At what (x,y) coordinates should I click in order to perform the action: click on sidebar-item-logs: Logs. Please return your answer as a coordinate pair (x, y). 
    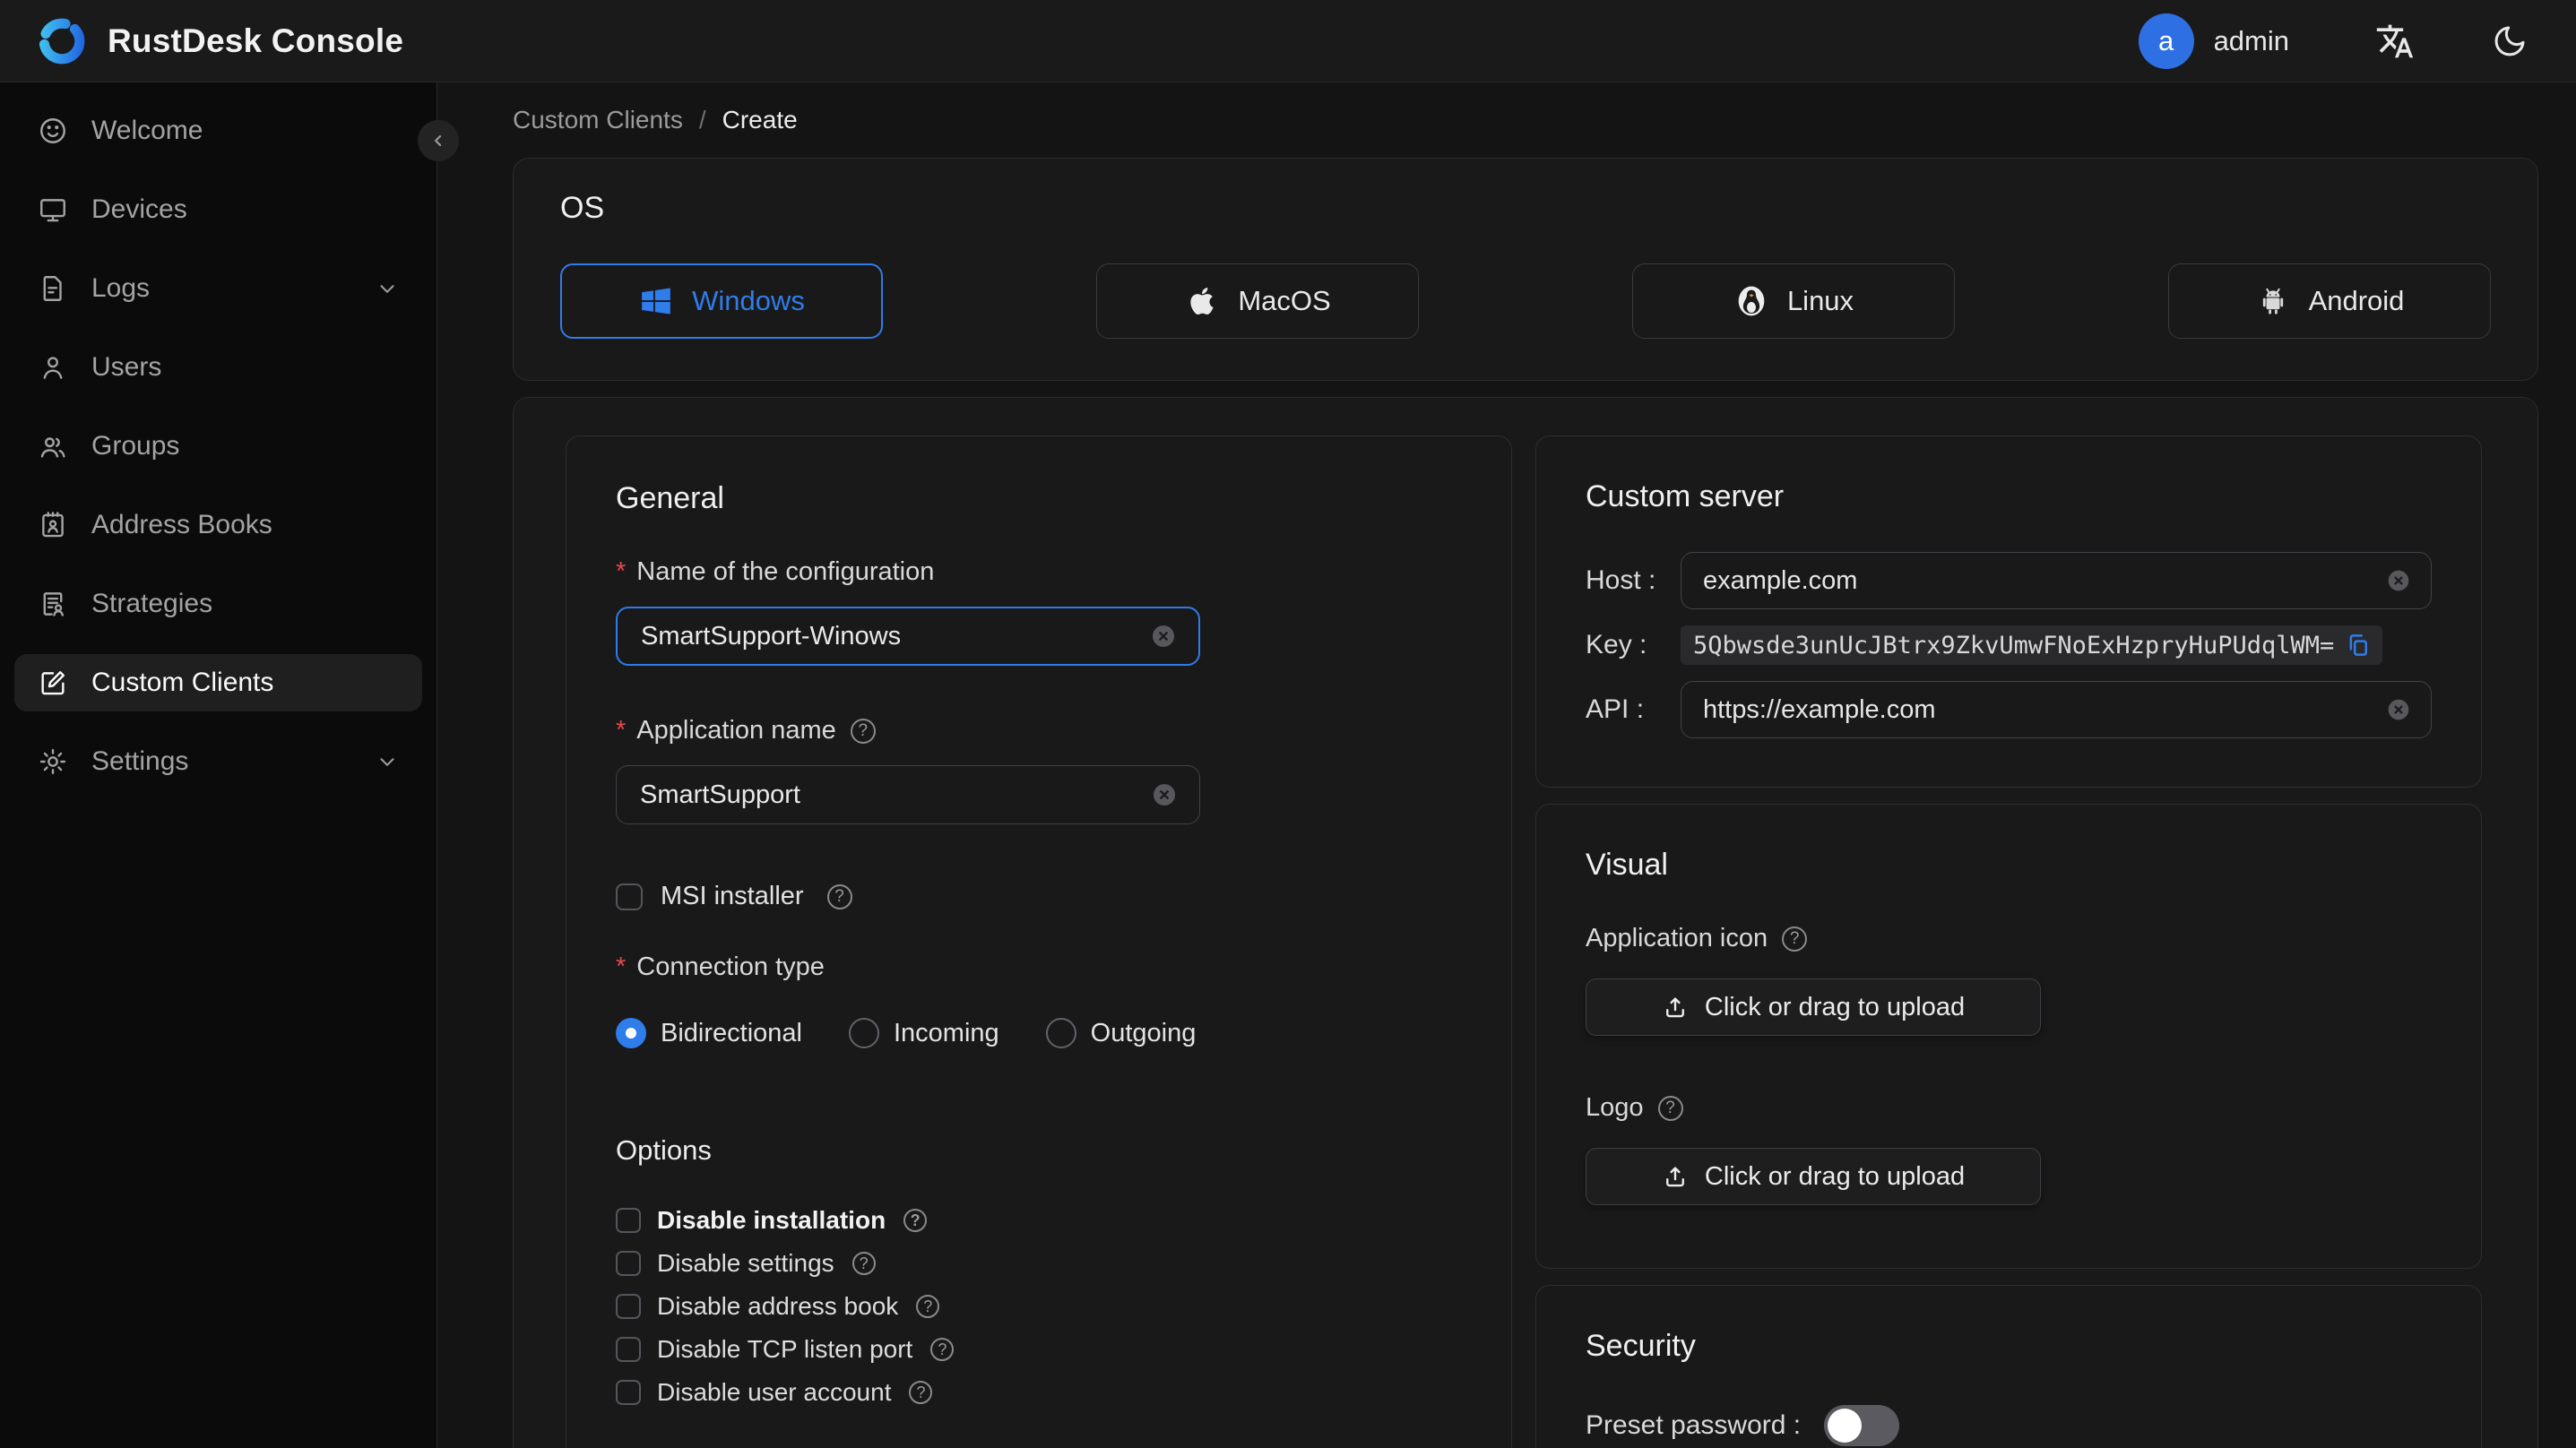
    Looking at the image, I should click on (218, 288).